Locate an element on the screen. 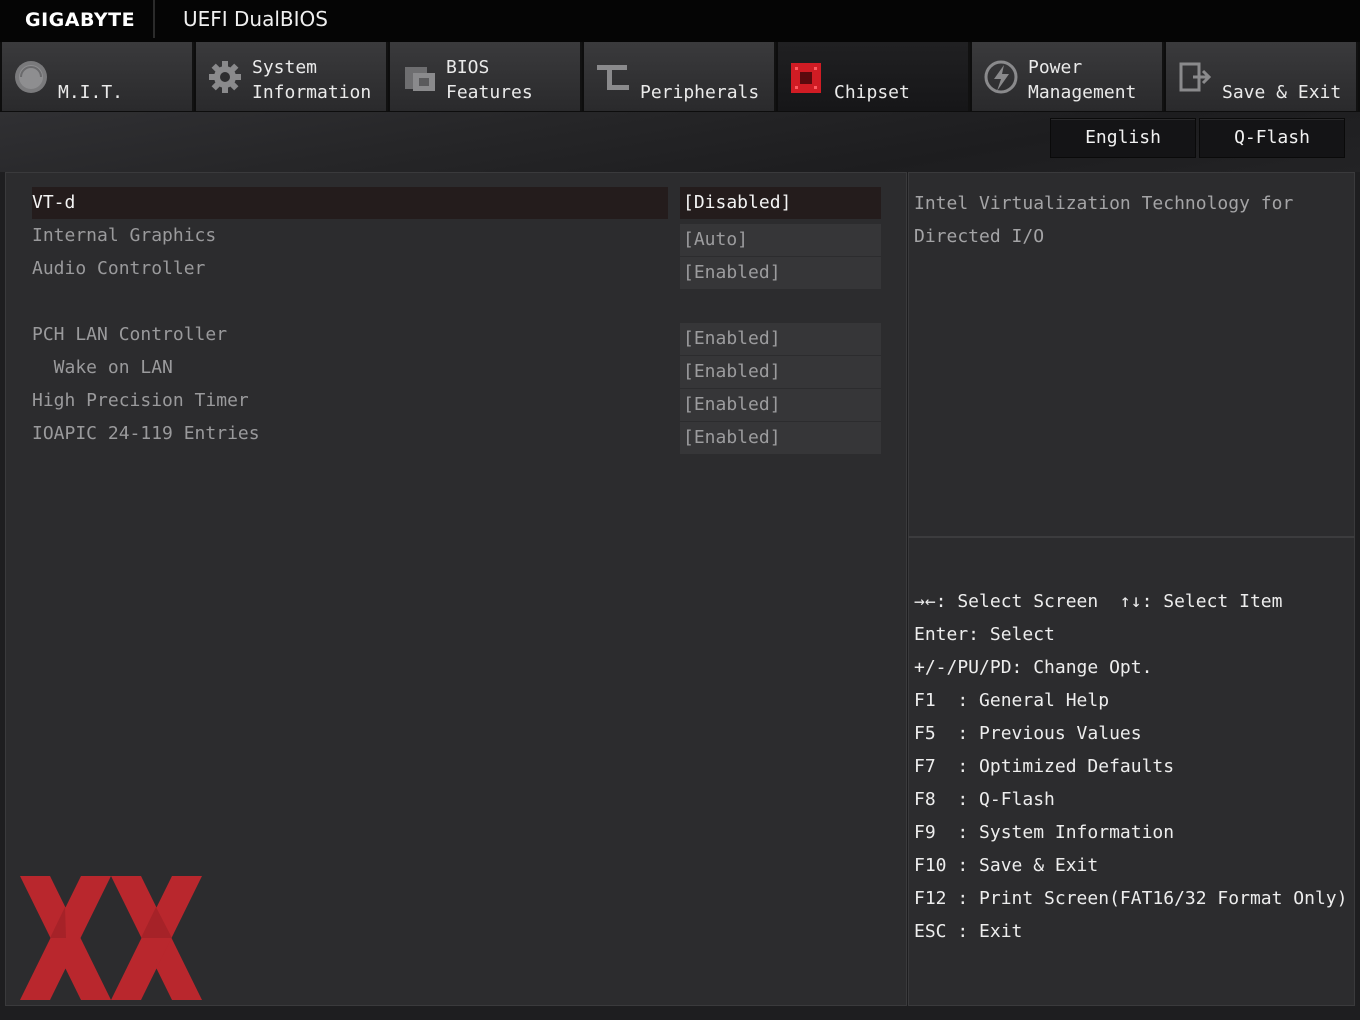 Image resolution: width=1360 pixels, height=1020 pixels. english-button: English is located at coordinates (1123, 138).